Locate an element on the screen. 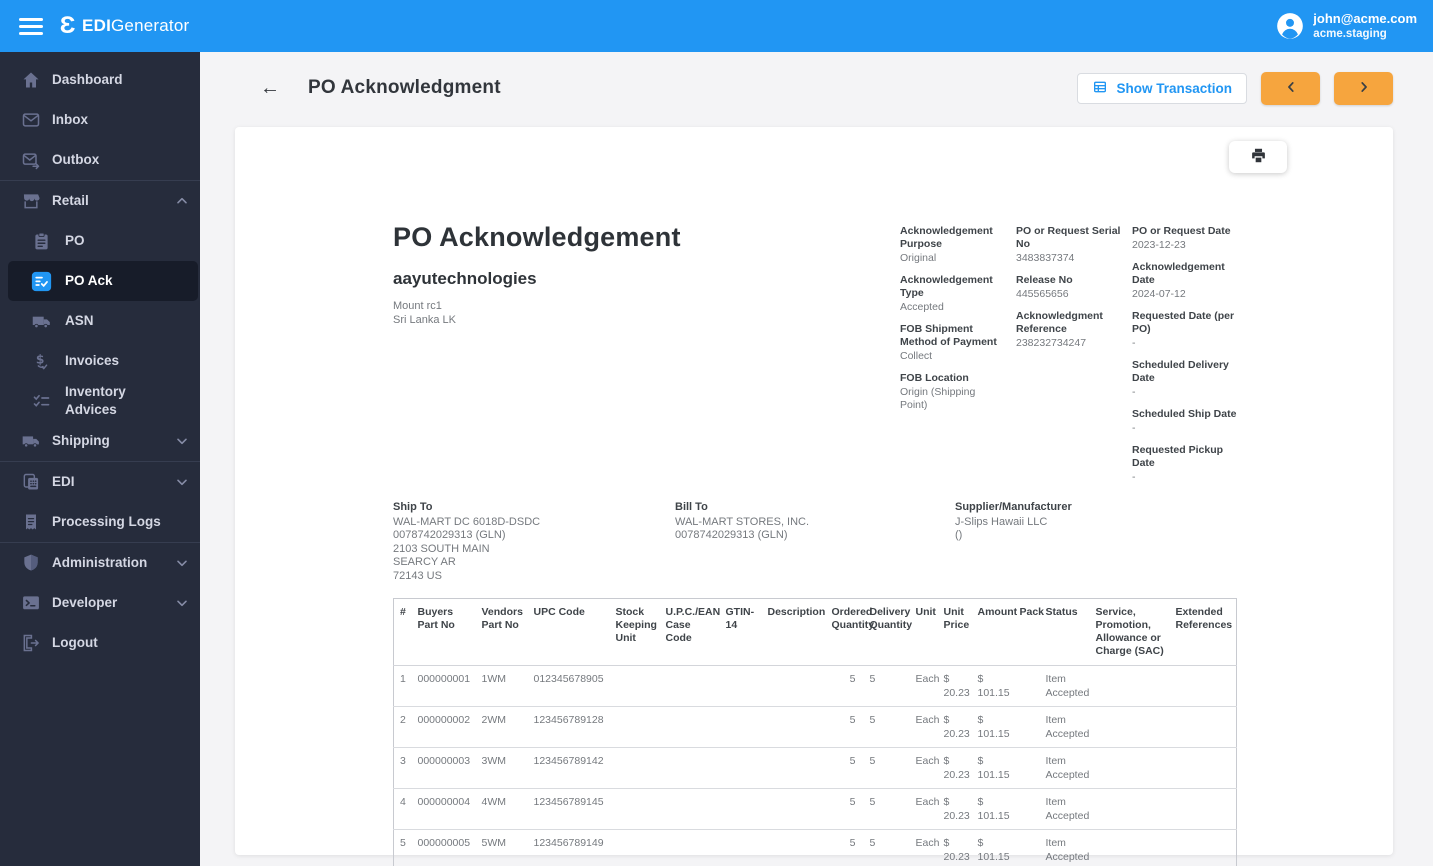 The image size is (1433, 866). table-cell: $ 101.15 is located at coordinates (992, 686).